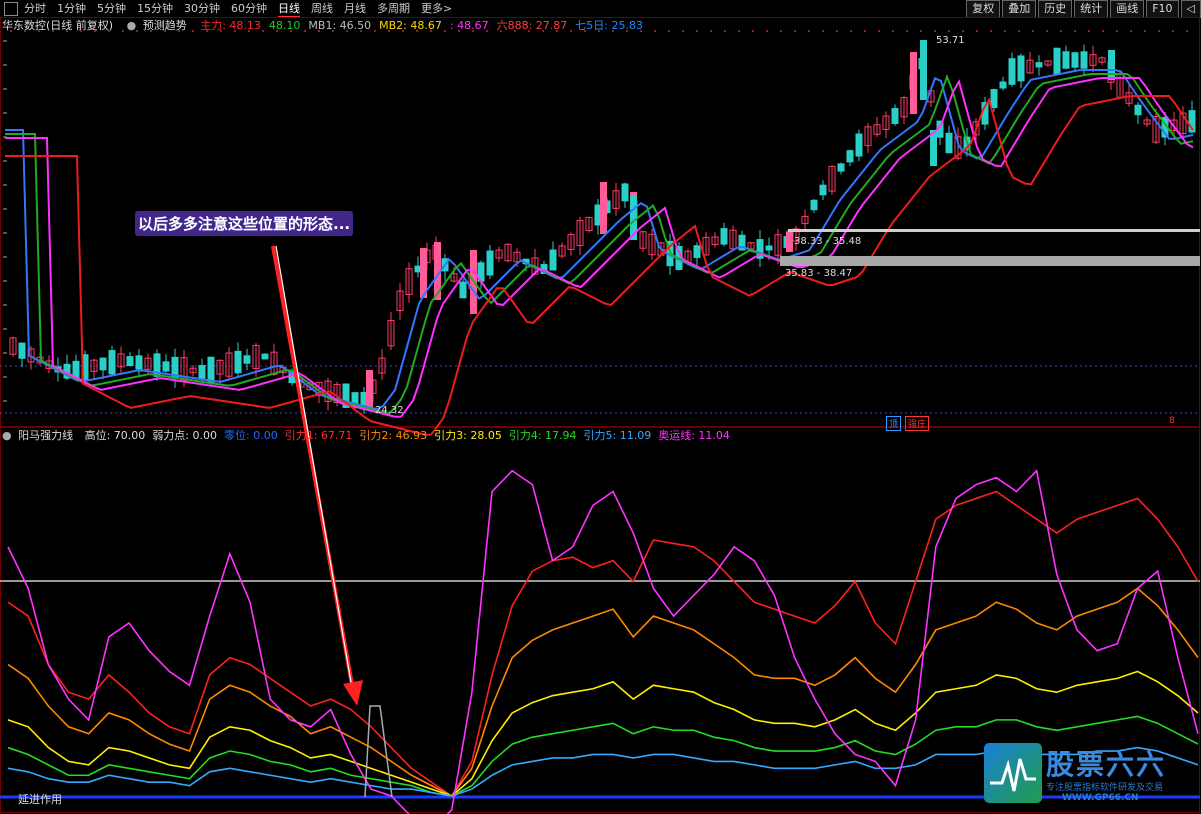 The image size is (1201, 814). I want to click on sub-gear-icon: ●, so click(7, 435).